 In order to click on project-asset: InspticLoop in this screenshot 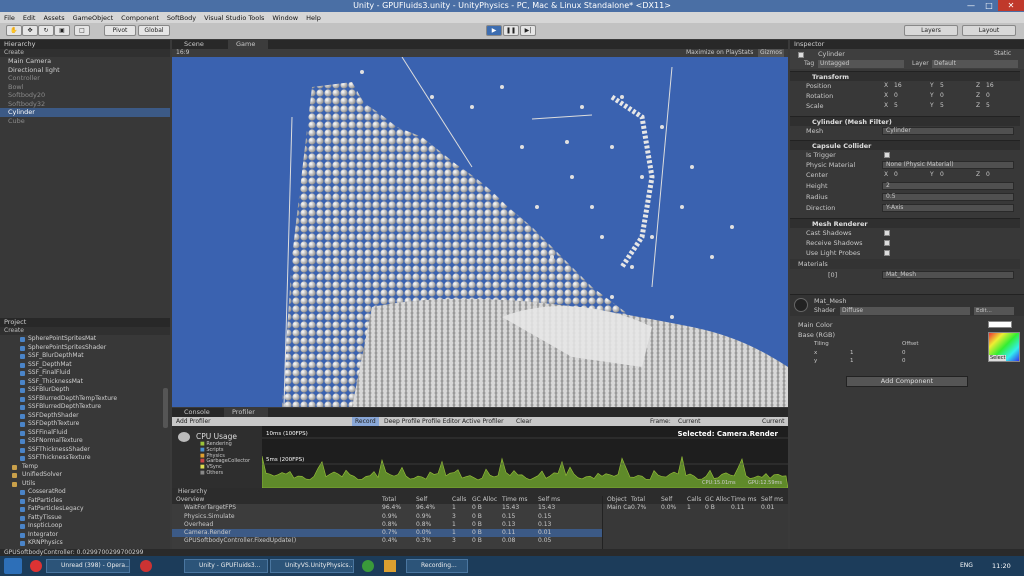, I will do `click(85, 526)`.